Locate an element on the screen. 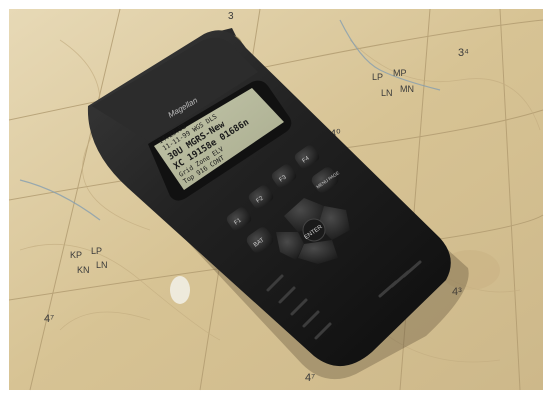 The image size is (552, 399). map-label: KN is located at coordinates (83, 270).